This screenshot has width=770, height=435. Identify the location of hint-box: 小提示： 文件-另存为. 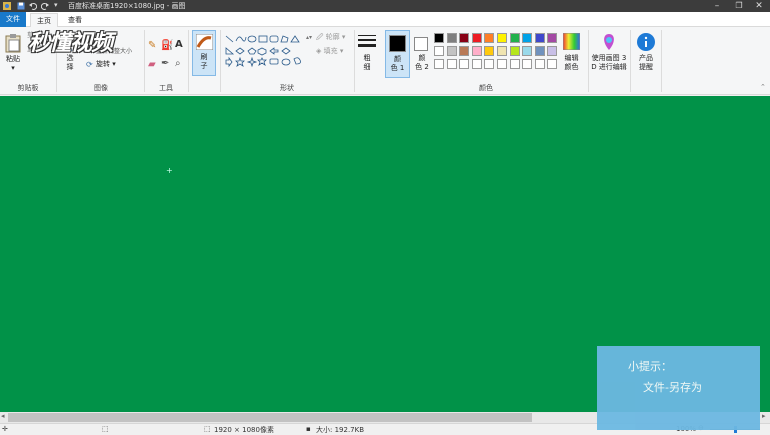
(678, 388).